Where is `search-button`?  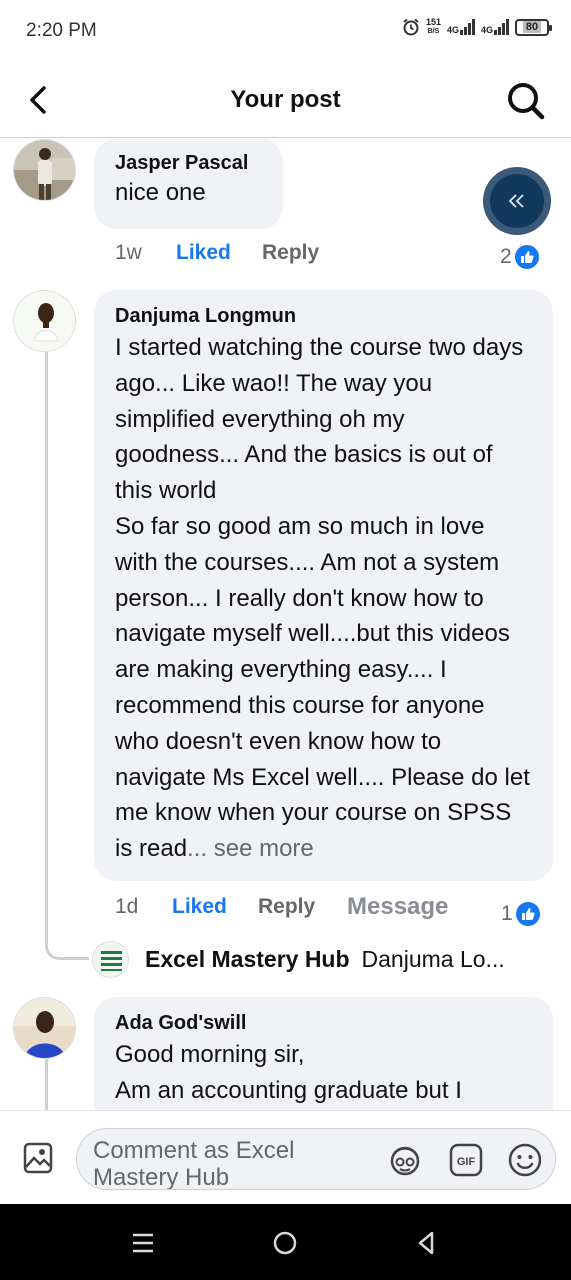
search-button is located at coordinates (526, 101).